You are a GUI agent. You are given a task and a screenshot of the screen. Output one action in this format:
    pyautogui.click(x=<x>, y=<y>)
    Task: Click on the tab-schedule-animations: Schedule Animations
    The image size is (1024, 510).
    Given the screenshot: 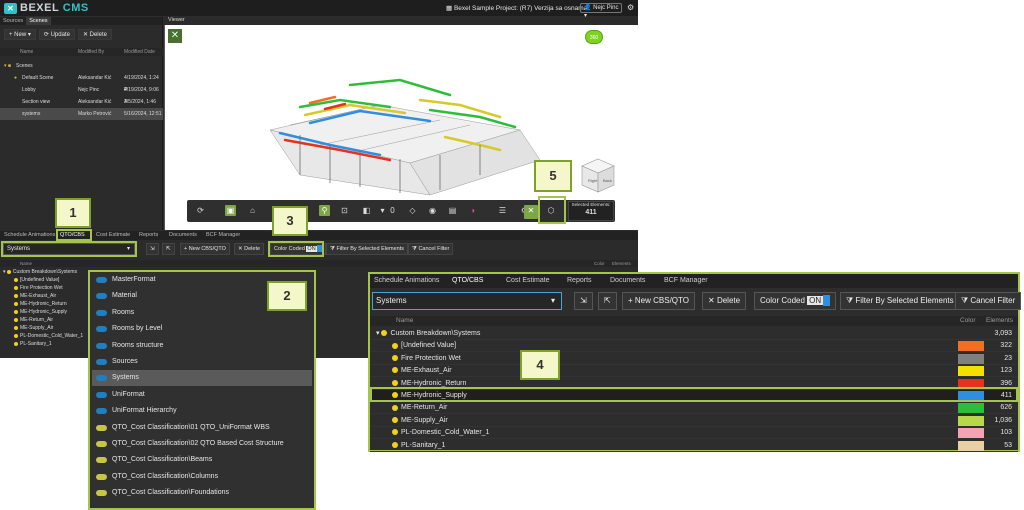 What is the action you would take?
    pyautogui.click(x=29, y=235)
    